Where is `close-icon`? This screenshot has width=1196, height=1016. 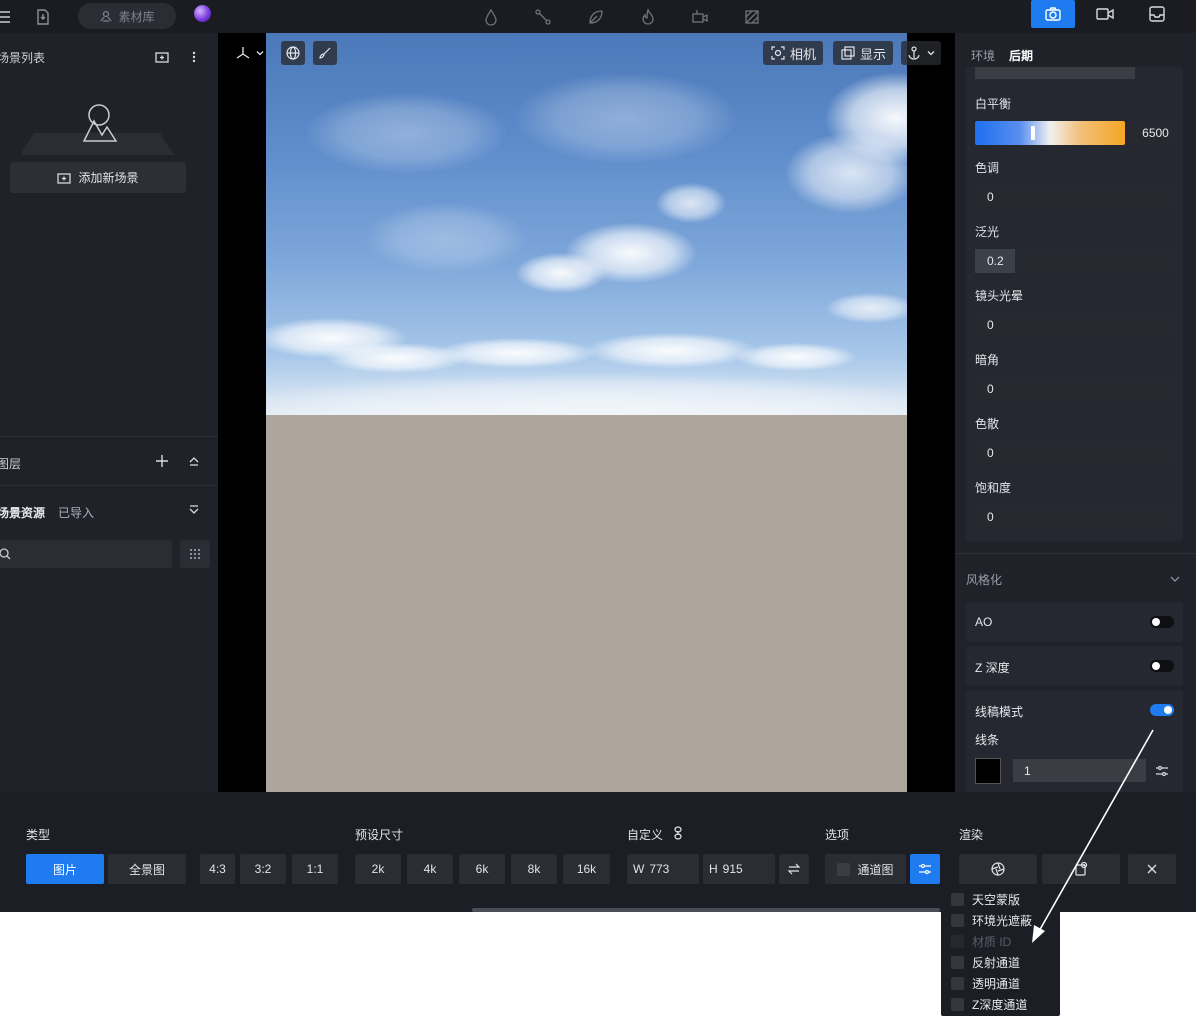 close-icon is located at coordinates (1152, 869).